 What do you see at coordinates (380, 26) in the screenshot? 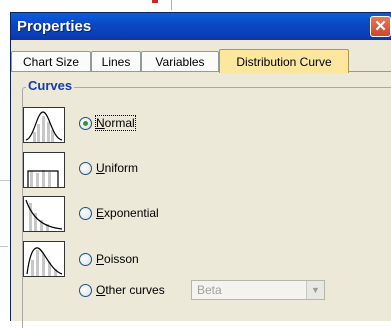
I see `close-button: ✕` at bounding box center [380, 26].